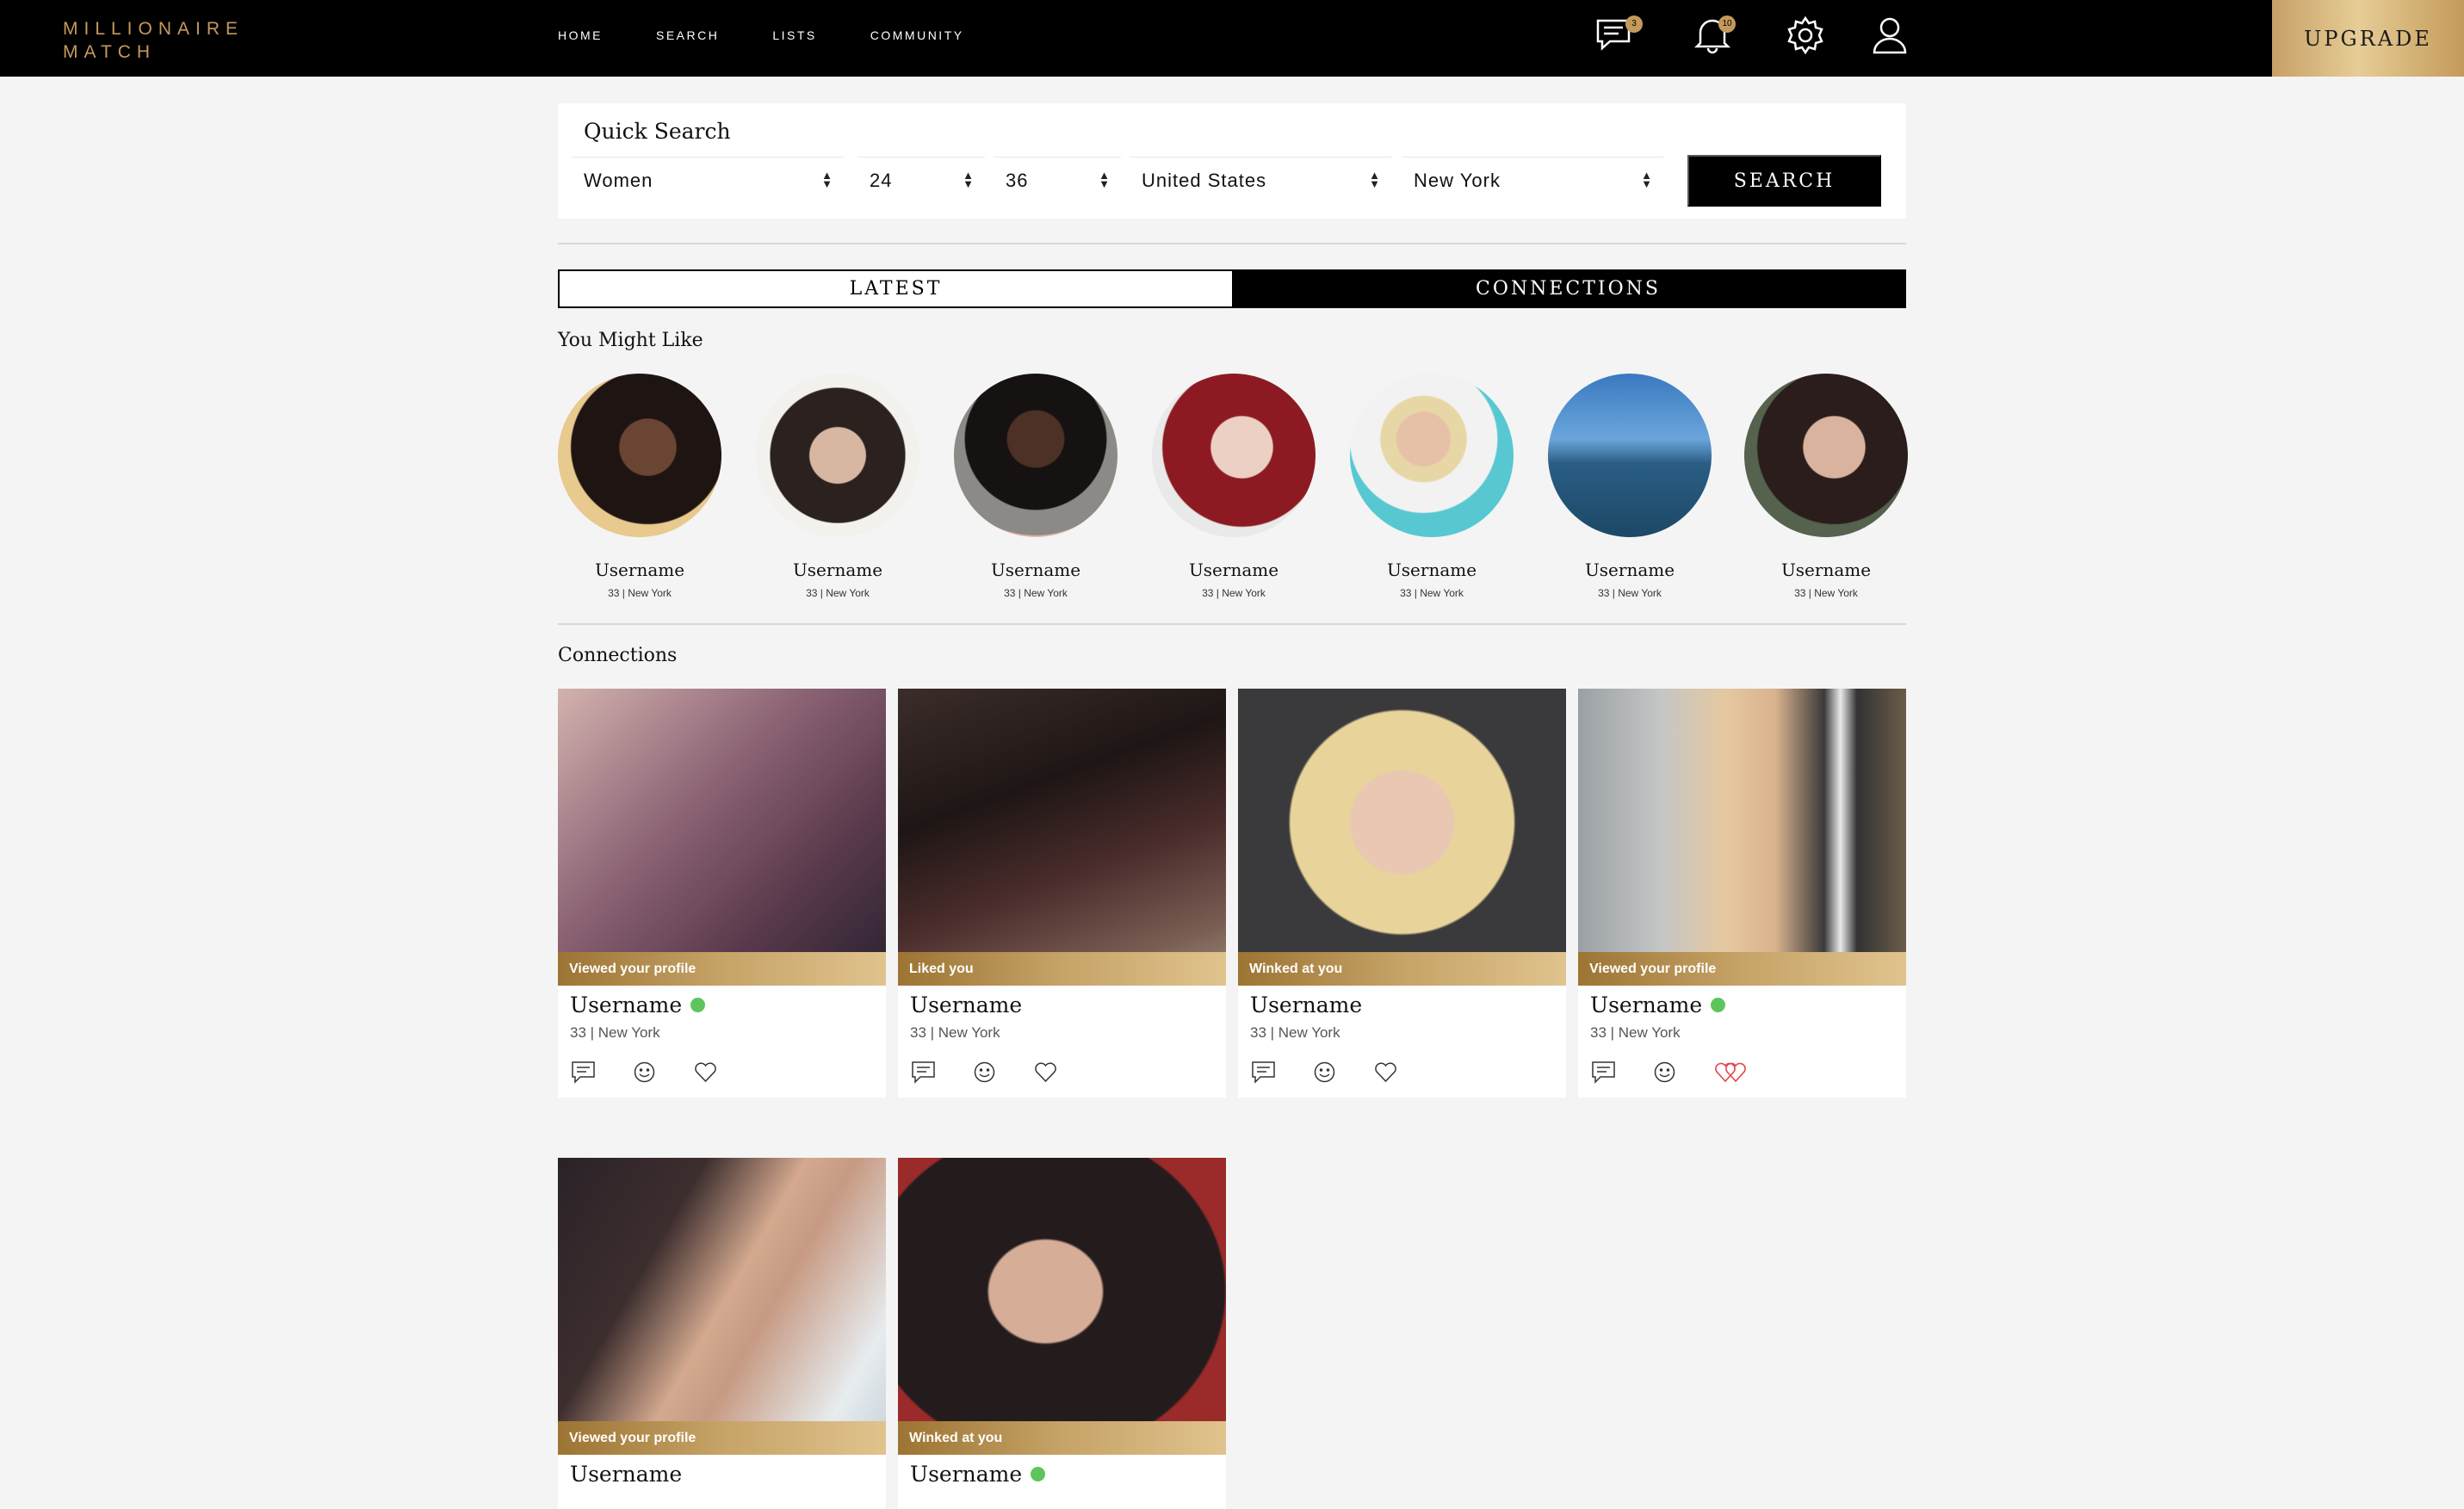  What do you see at coordinates (1742, 969) in the screenshot?
I see `status-label: Viewed your profile` at bounding box center [1742, 969].